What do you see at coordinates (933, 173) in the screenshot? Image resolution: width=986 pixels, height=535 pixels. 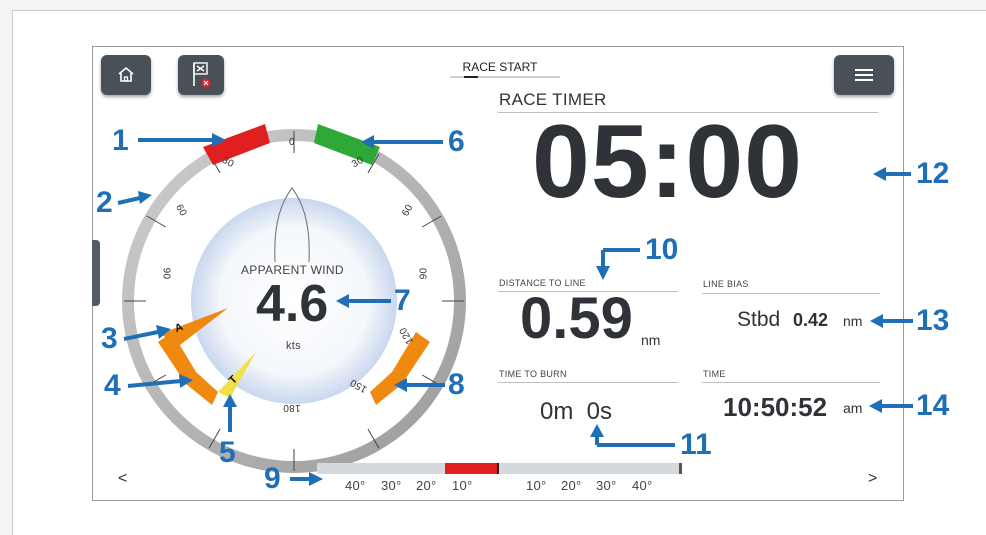 I see `callout-12: 12` at bounding box center [933, 173].